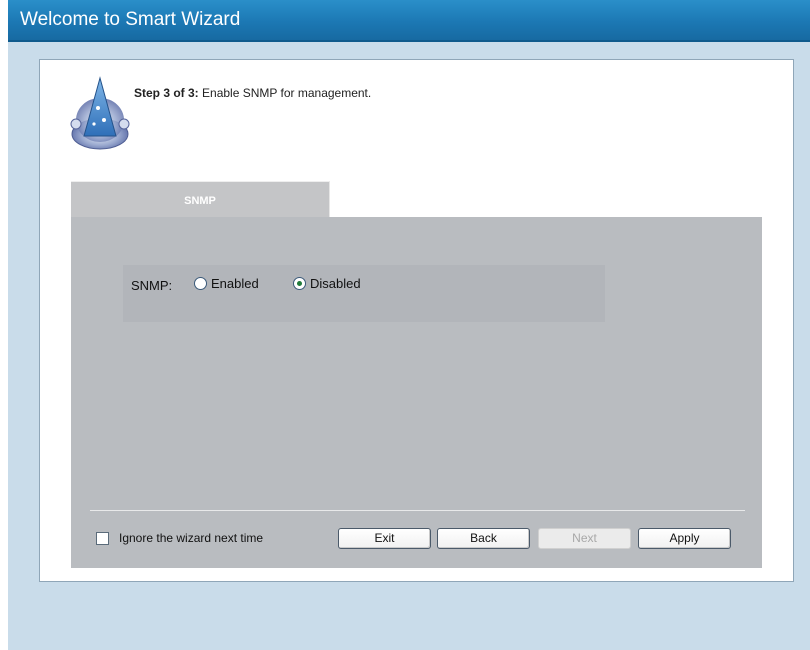 The width and height of the screenshot is (810, 650). What do you see at coordinates (335, 283) in the screenshot?
I see `snmp-disabled-label: Disabled` at bounding box center [335, 283].